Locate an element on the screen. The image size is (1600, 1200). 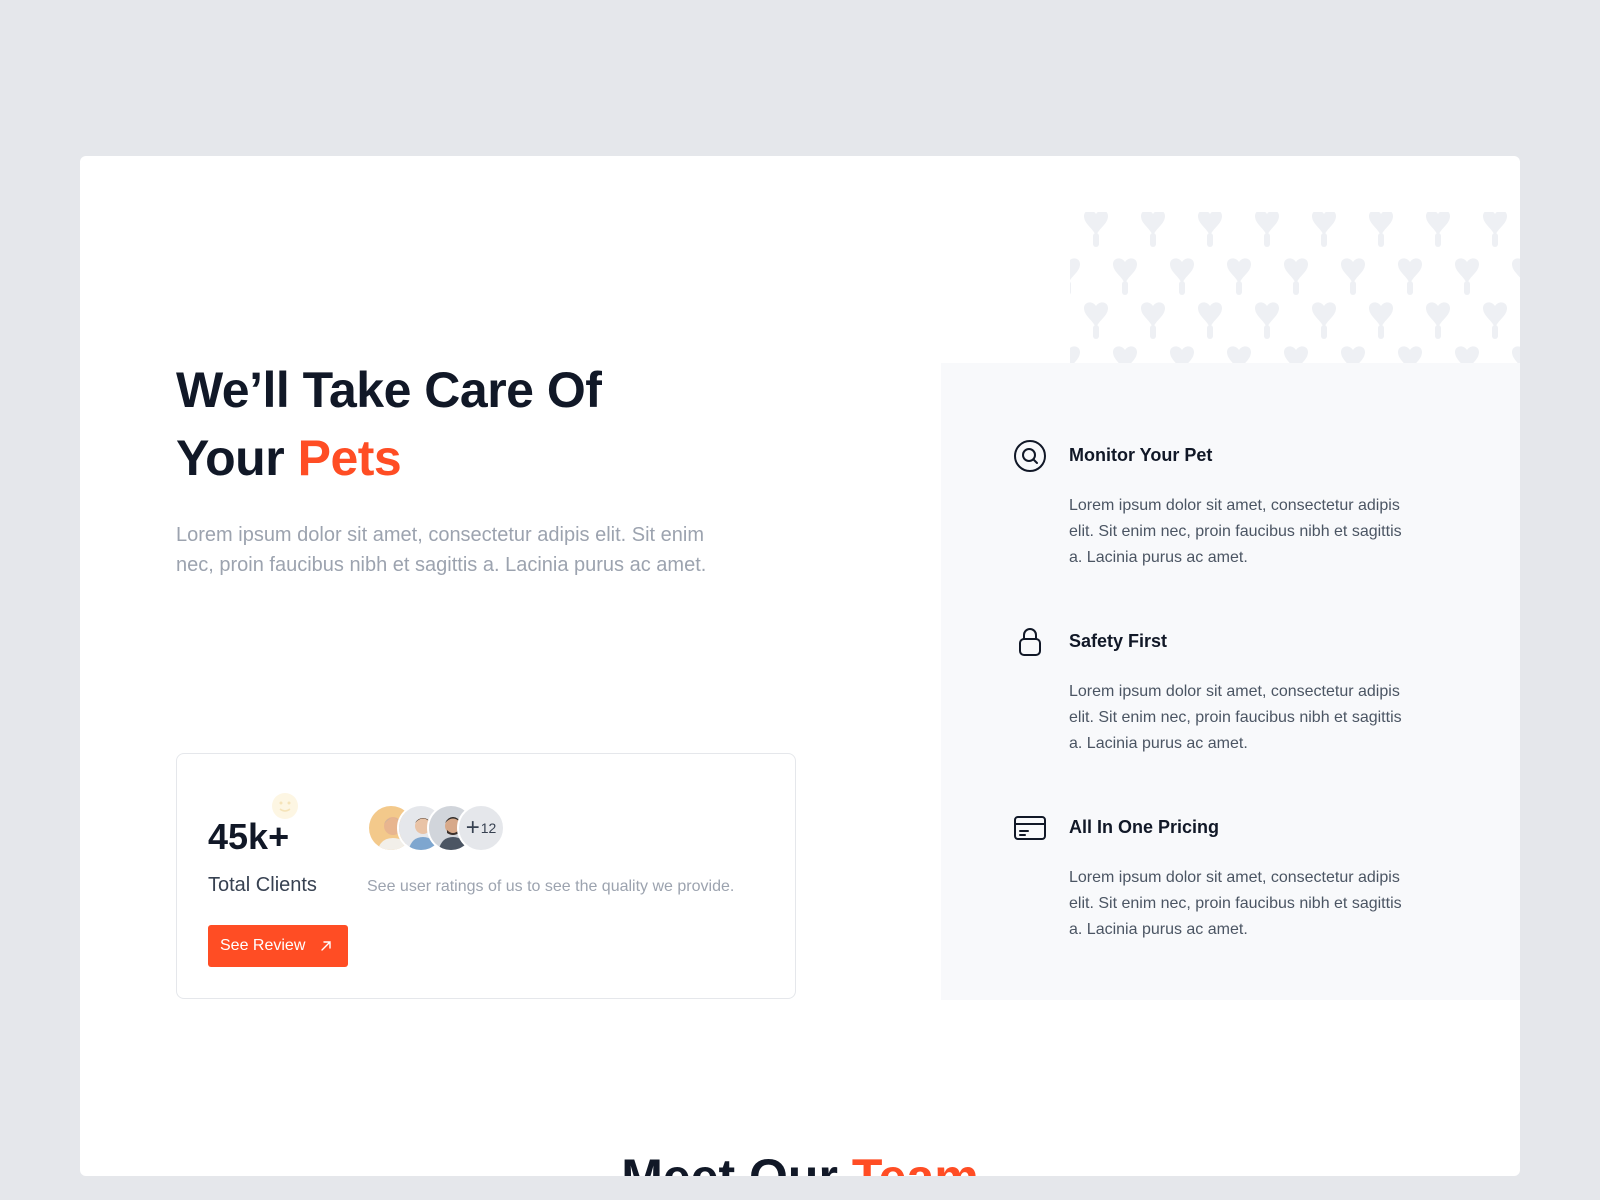
total-clients-value: 45k+ is located at coordinates (249, 836).